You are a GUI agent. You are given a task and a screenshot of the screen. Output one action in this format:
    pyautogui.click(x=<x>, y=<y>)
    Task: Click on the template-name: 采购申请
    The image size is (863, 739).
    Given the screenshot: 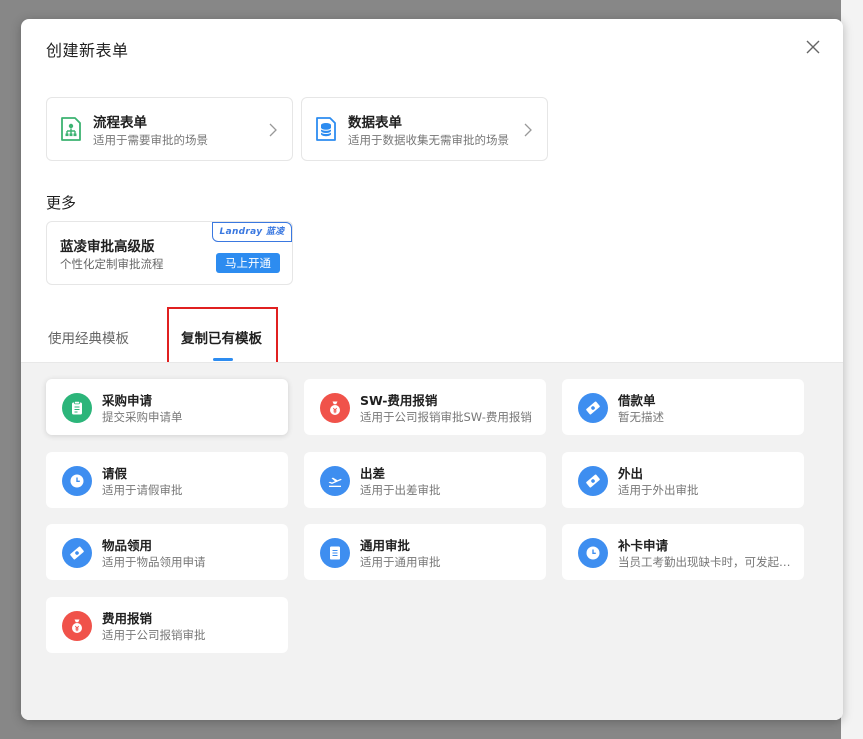 What is the action you would take?
    pyautogui.click(x=127, y=400)
    